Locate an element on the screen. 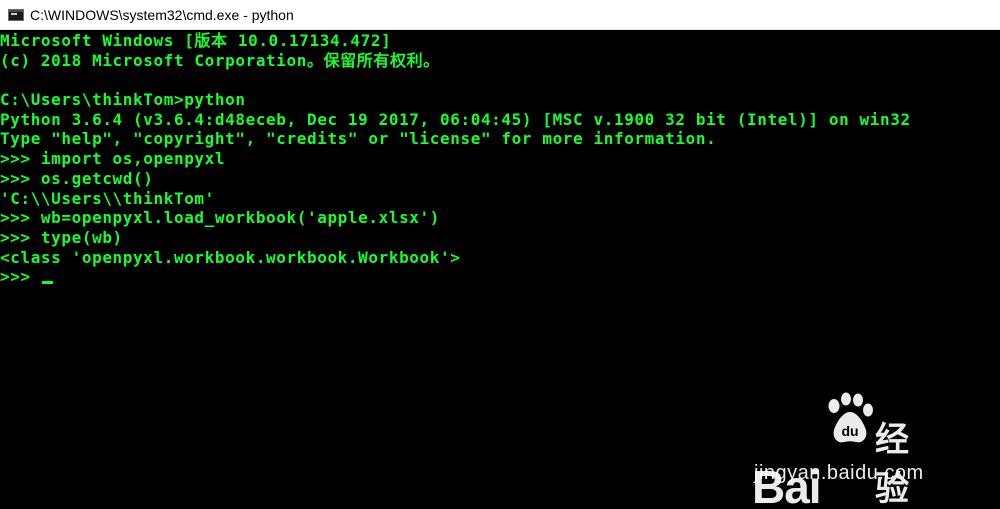 This screenshot has width=1000, height=509. text-cursor is located at coordinates (47, 283).